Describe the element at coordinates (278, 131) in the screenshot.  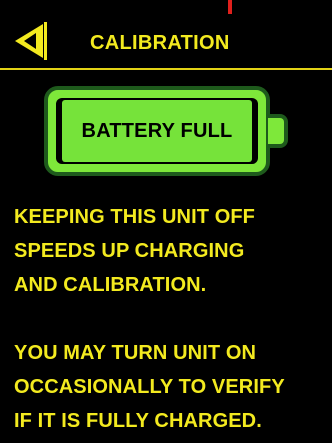
I see `battery-terminal` at that location.